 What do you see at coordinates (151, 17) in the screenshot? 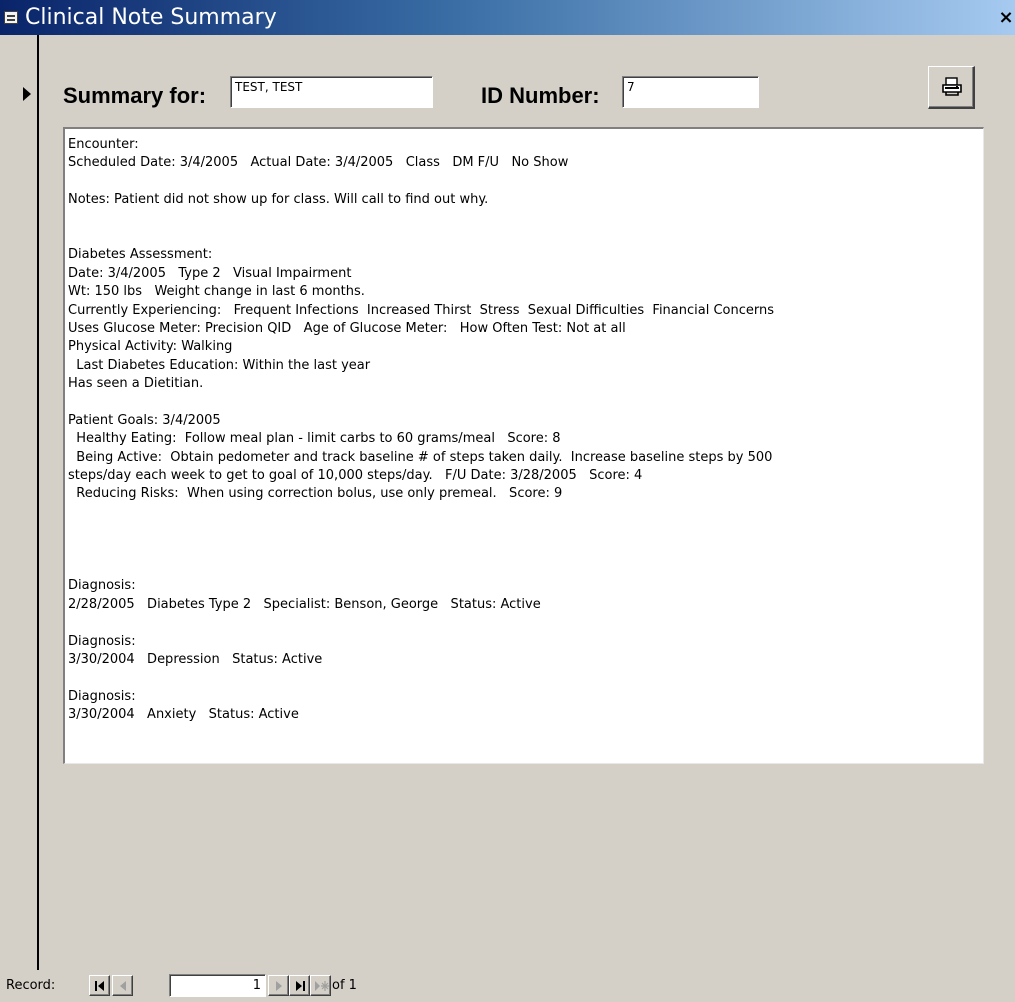
I see `window-title: Clinical Note Summary` at bounding box center [151, 17].